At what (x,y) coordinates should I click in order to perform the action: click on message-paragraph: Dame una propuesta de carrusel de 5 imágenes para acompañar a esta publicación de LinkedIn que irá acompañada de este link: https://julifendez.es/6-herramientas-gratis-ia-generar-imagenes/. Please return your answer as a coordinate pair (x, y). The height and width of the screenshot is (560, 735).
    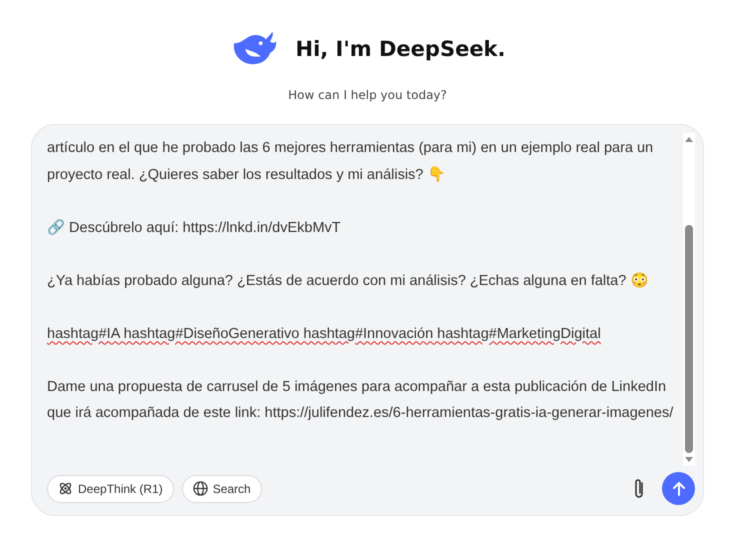
    Looking at the image, I should click on (360, 400).